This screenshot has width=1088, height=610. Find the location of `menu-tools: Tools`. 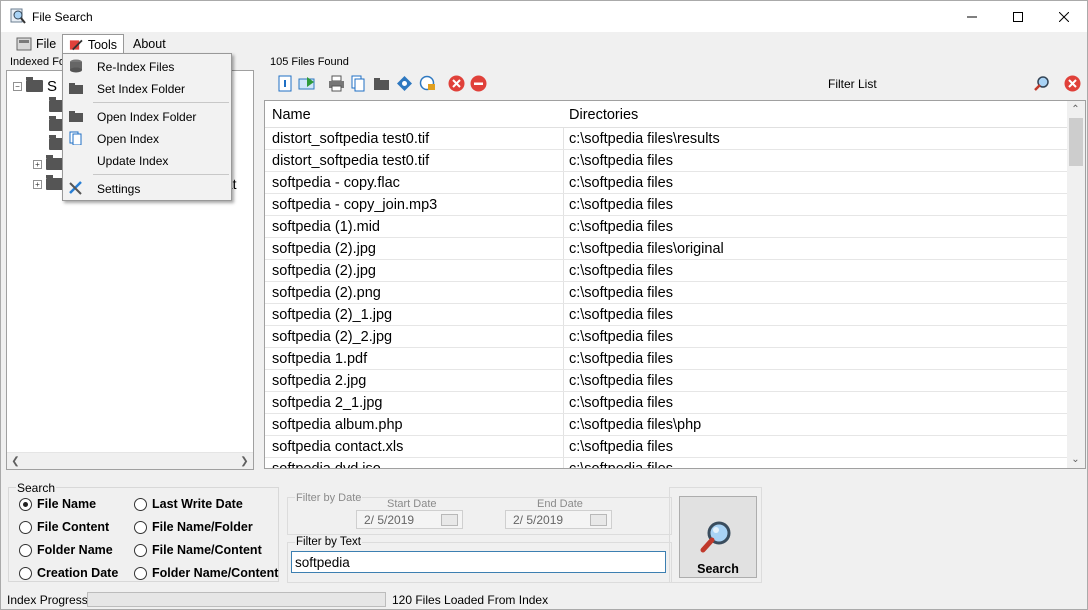

menu-tools: Tools is located at coordinates (93, 44).